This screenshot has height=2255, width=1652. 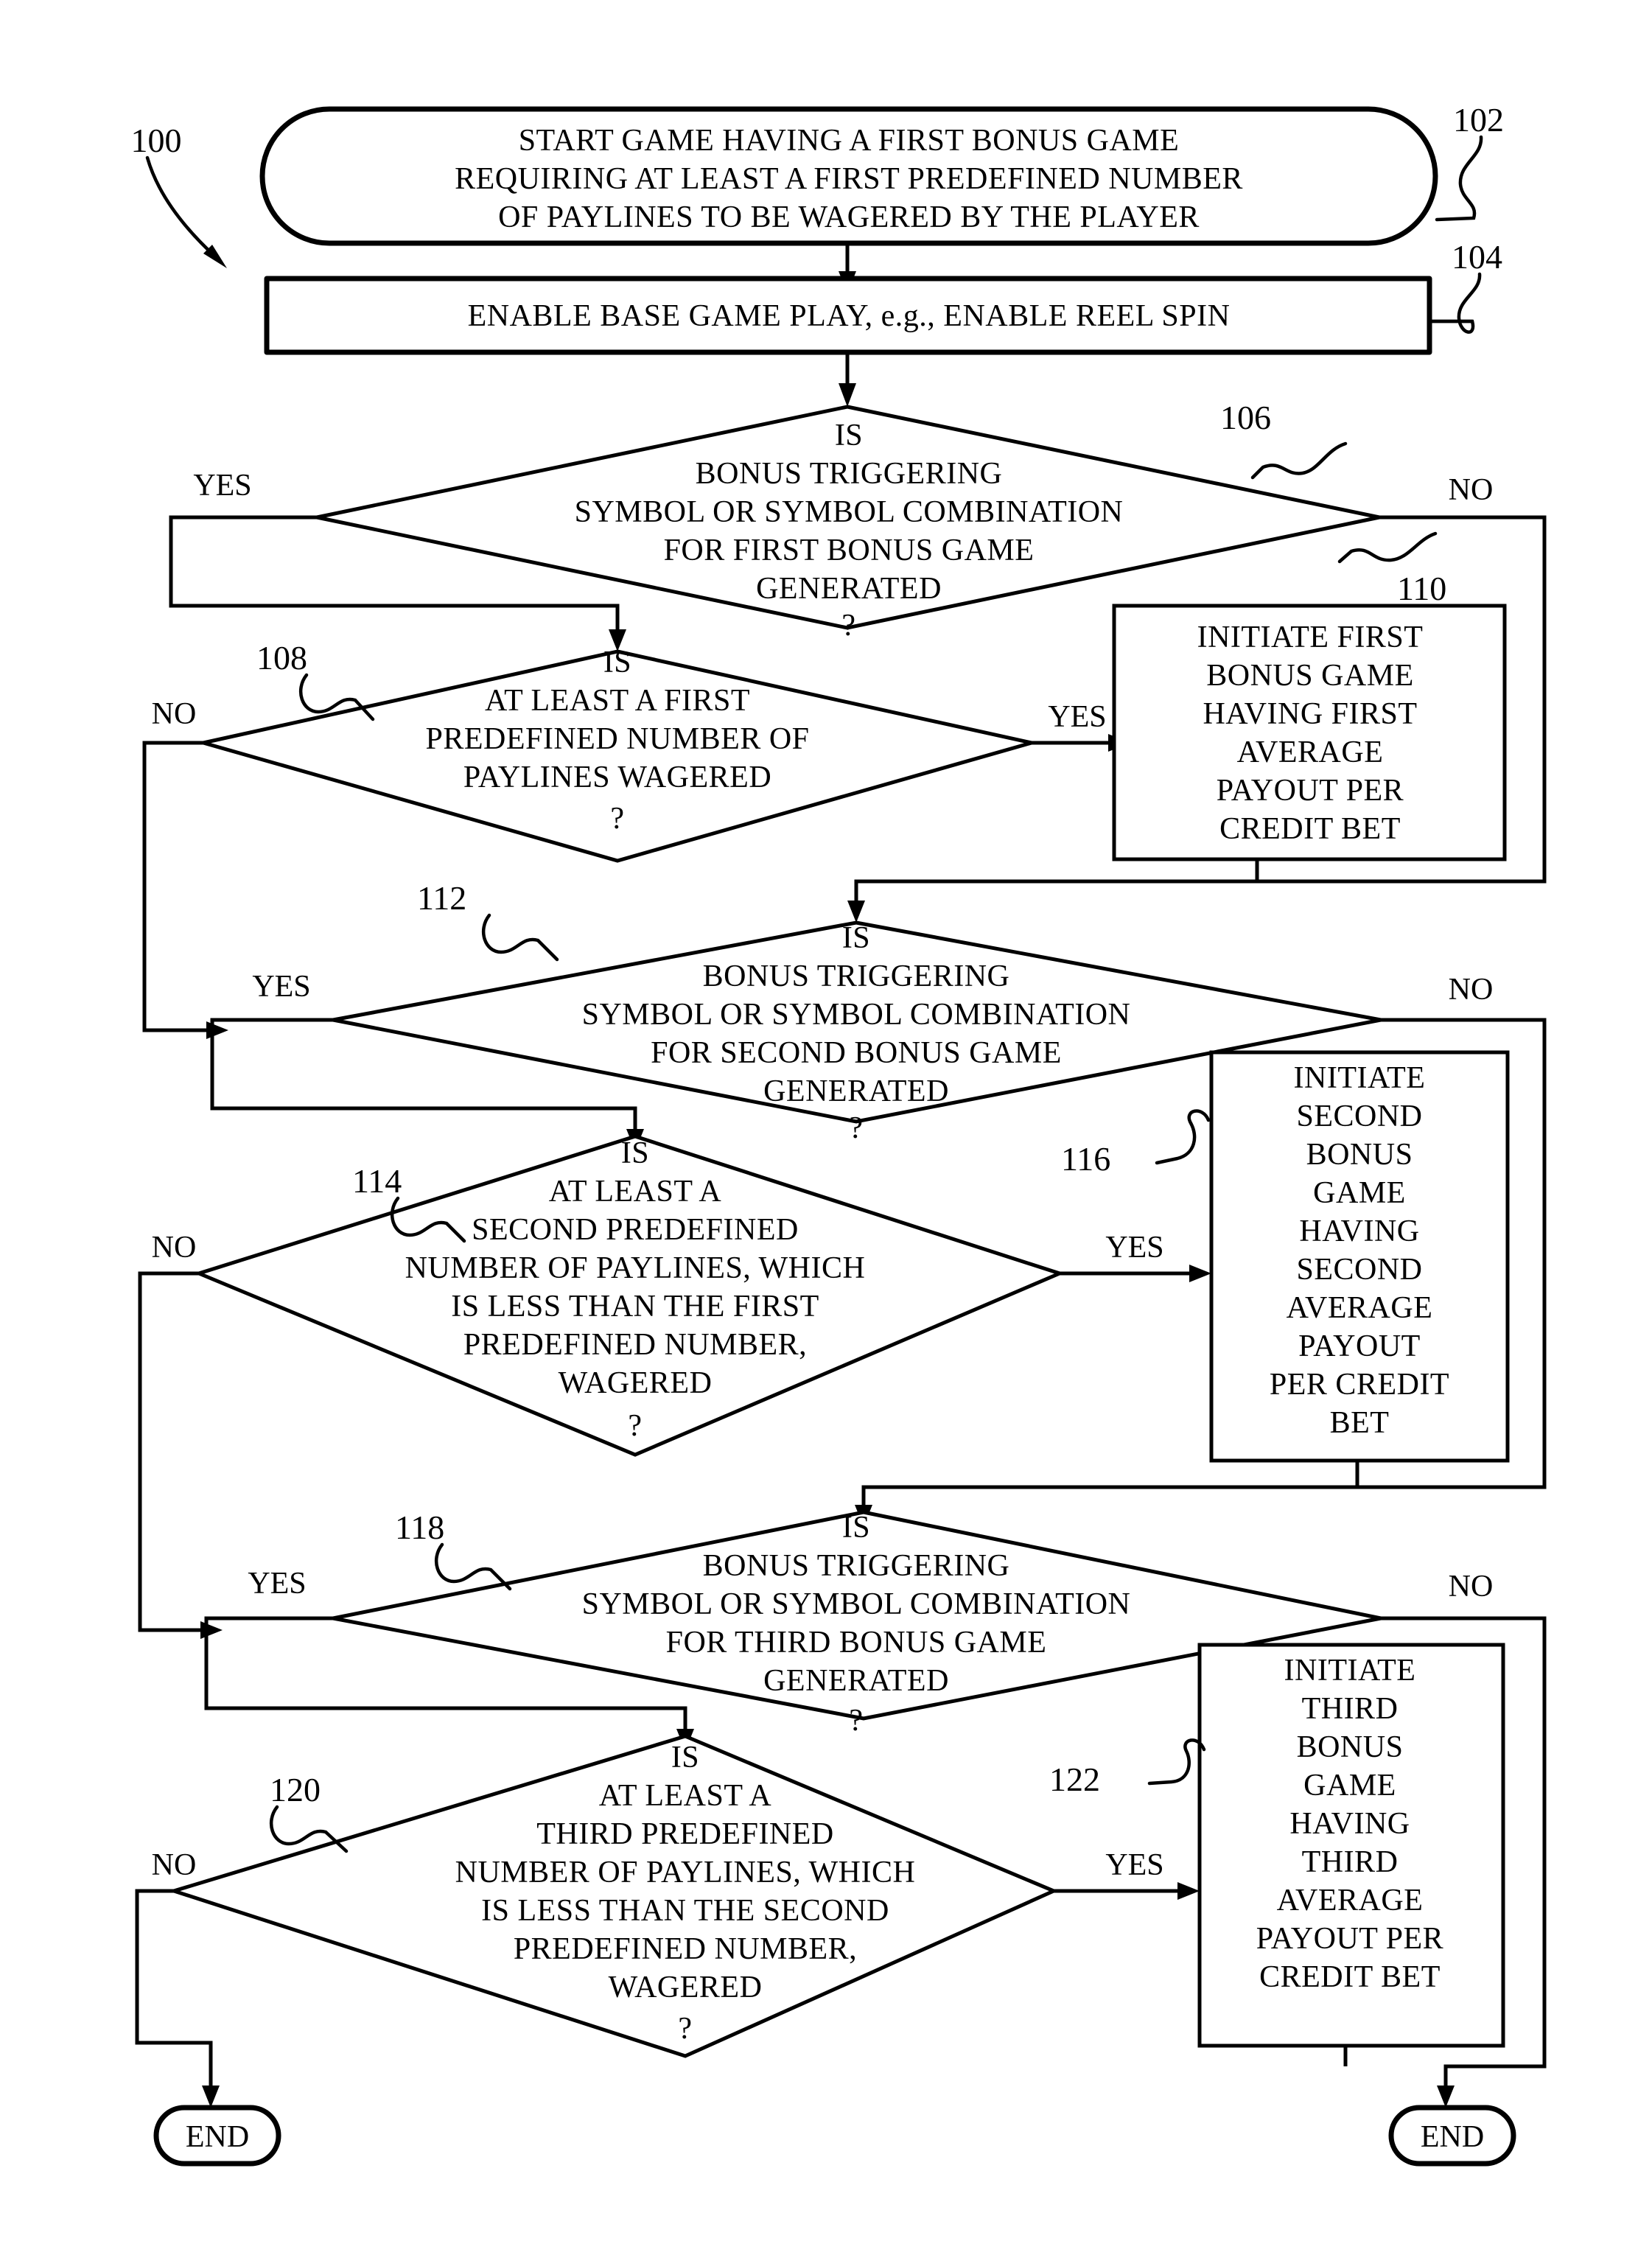 What do you see at coordinates (1310, 676) in the screenshot?
I see `b110-text-line2: BONUS GAME` at bounding box center [1310, 676].